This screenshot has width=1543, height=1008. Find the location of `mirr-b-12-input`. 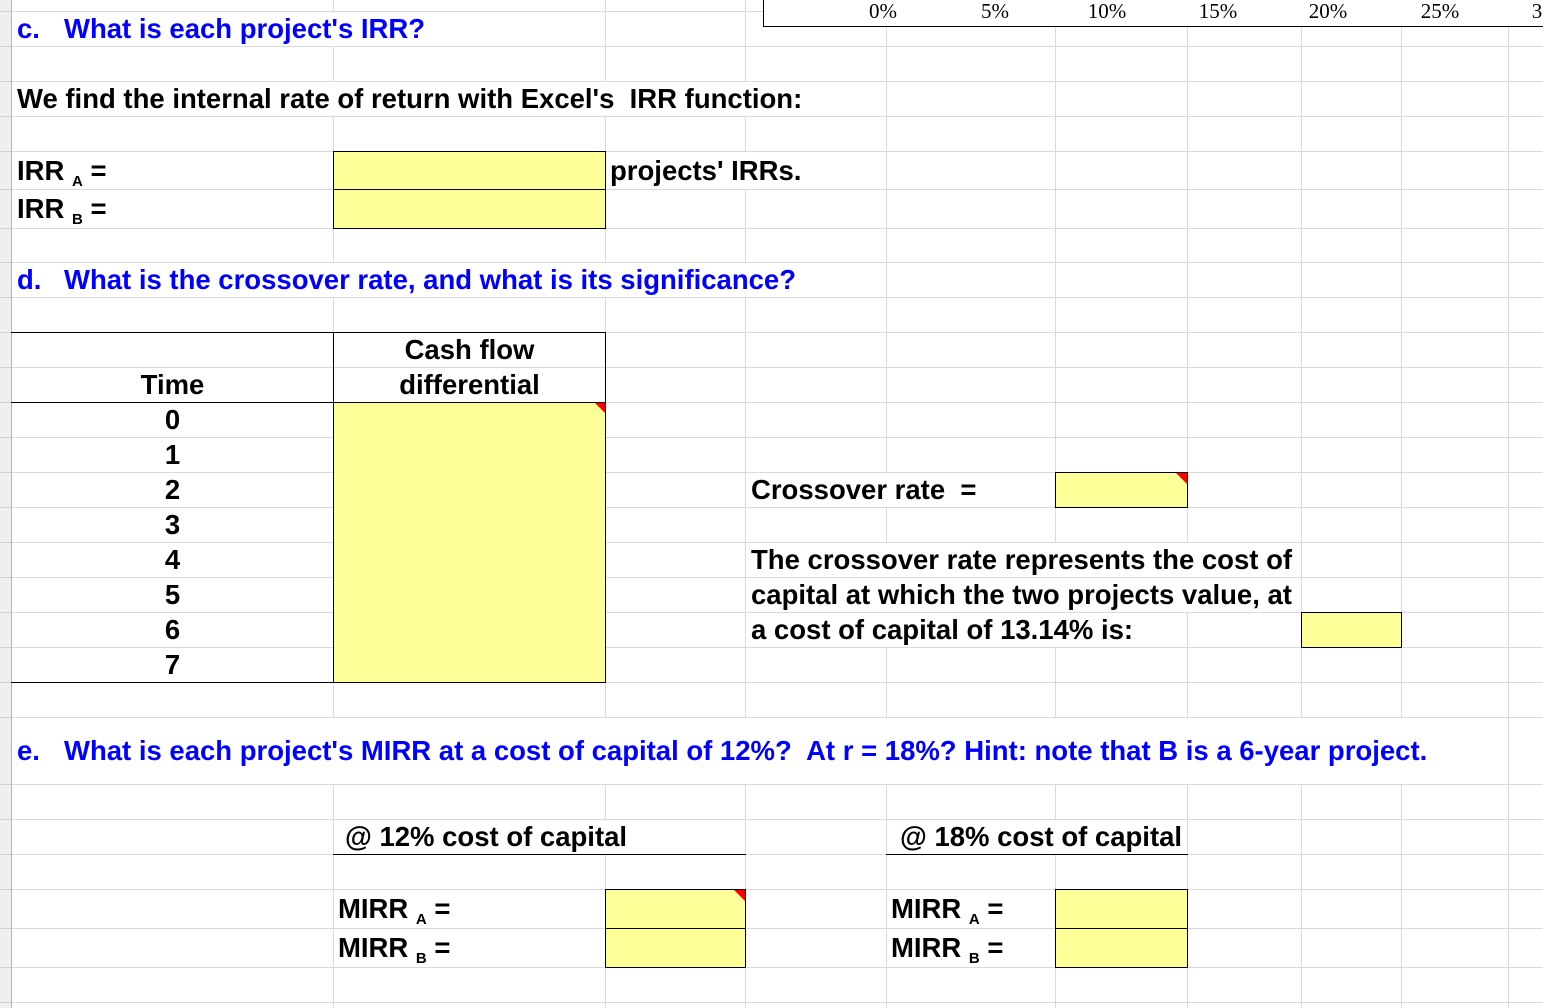

mirr-b-12-input is located at coordinates (675, 948).